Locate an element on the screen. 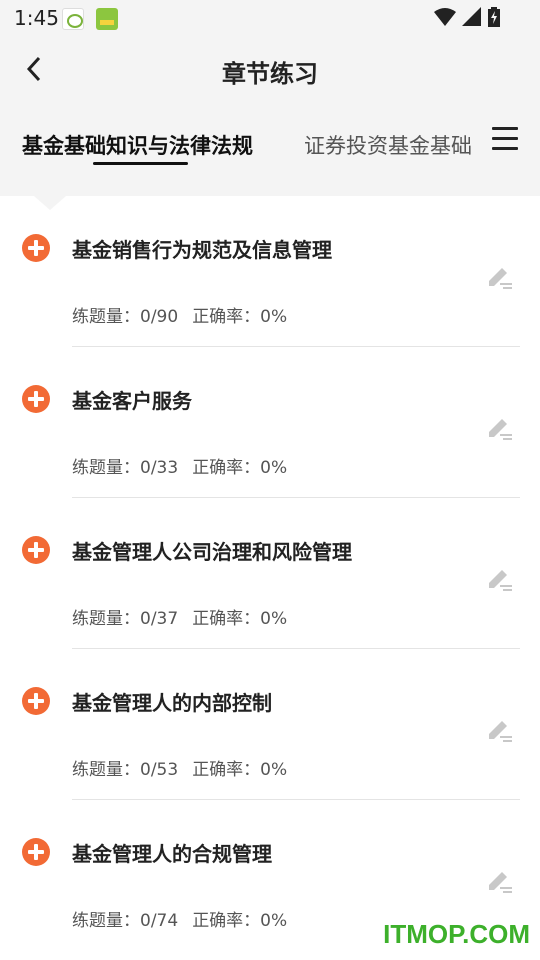  practice-count: 练题量：0/74 is located at coordinates (125, 921).